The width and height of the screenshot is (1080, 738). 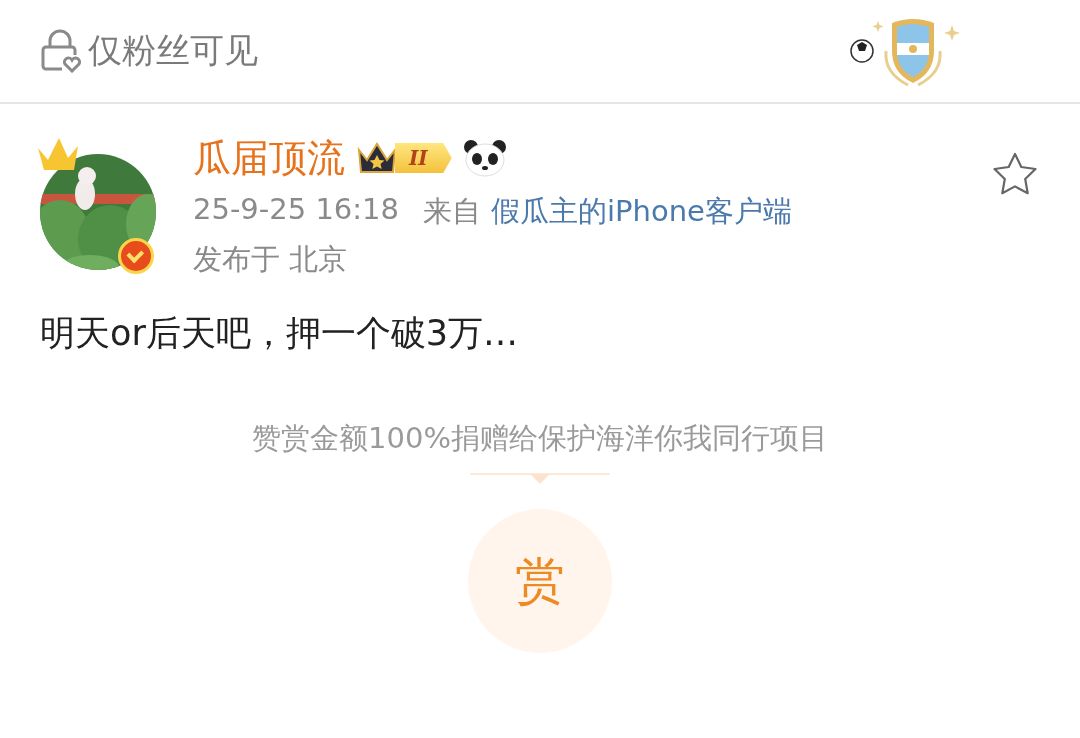 What do you see at coordinates (173, 50) in the screenshot?
I see `visibility-label: 仅粉丝可见` at bounding box center [173, 50].